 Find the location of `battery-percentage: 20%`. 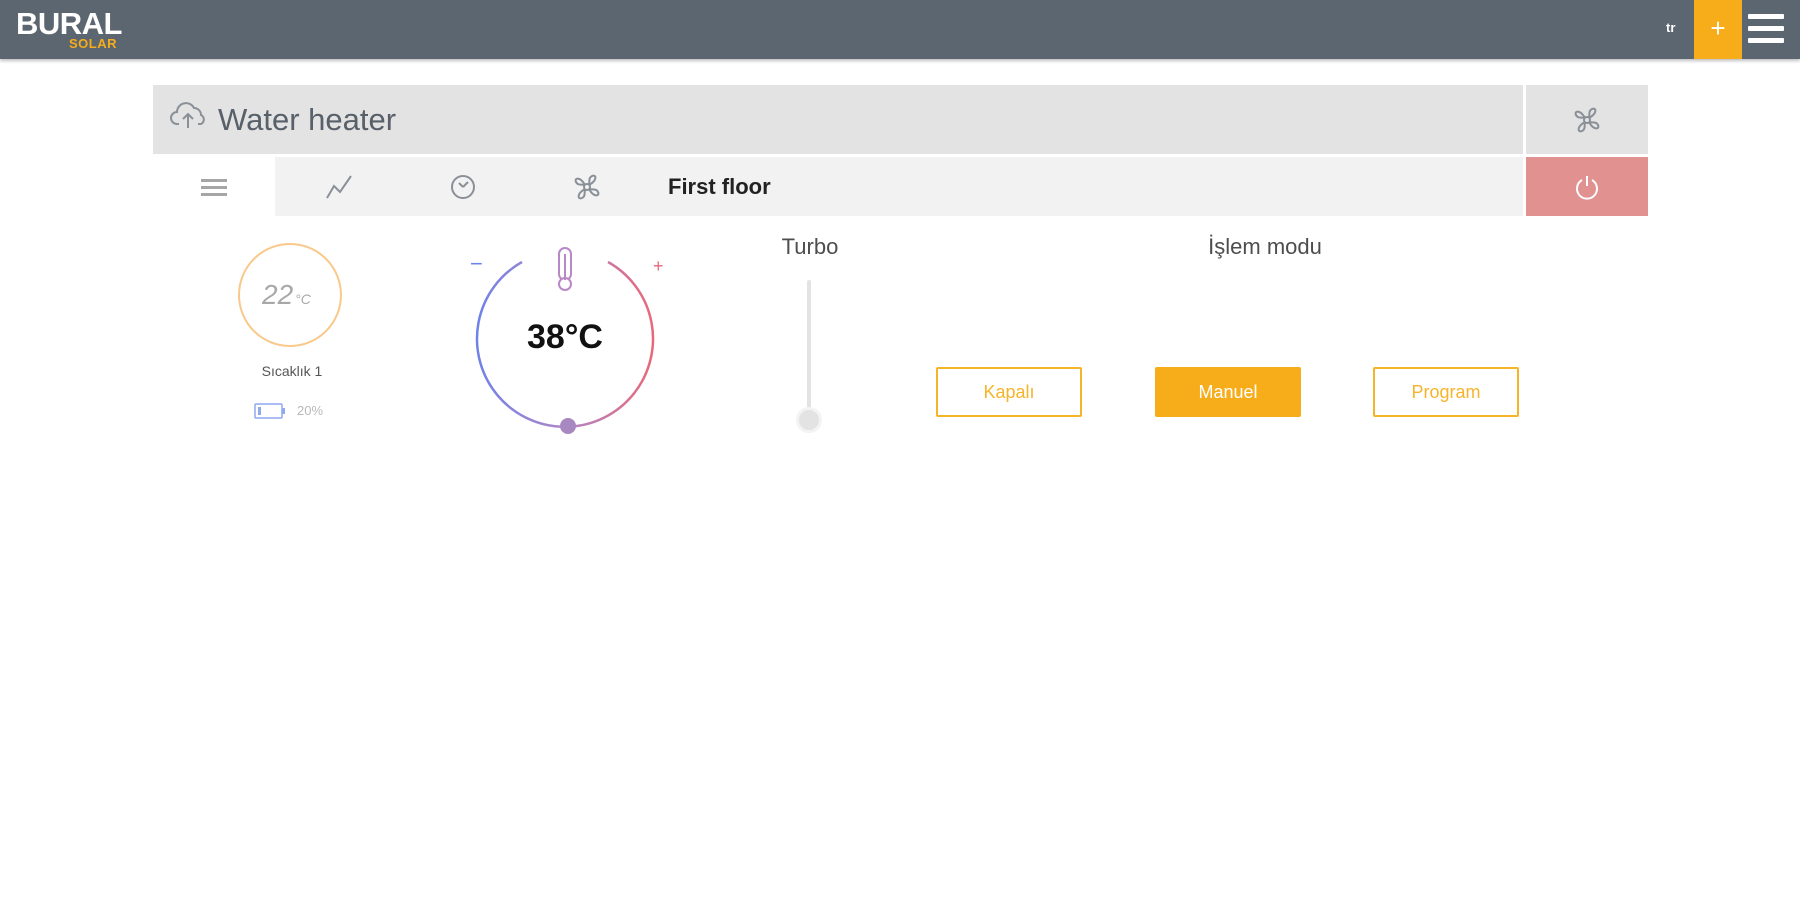

battery-percentage: 20% is located at coordinates (310, 410).